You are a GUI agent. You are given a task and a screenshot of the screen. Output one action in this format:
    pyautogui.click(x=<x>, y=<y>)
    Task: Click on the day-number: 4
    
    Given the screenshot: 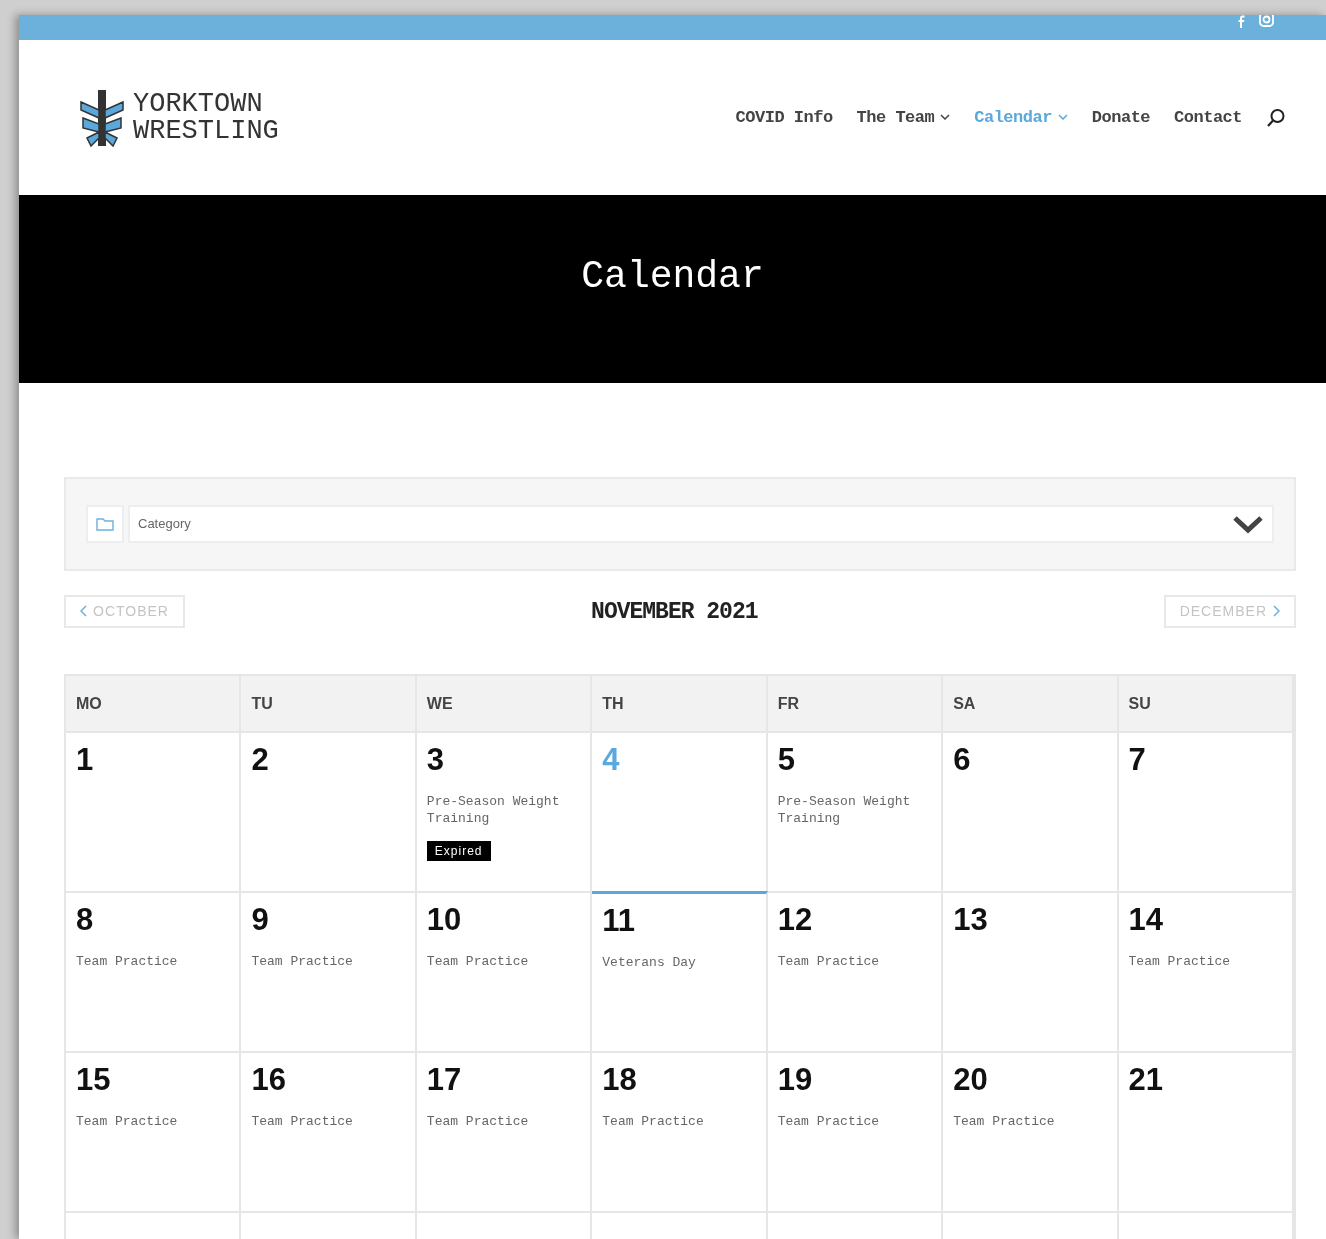 What is the action you would take?
    pyautogui.click(x=611, y=759)
    